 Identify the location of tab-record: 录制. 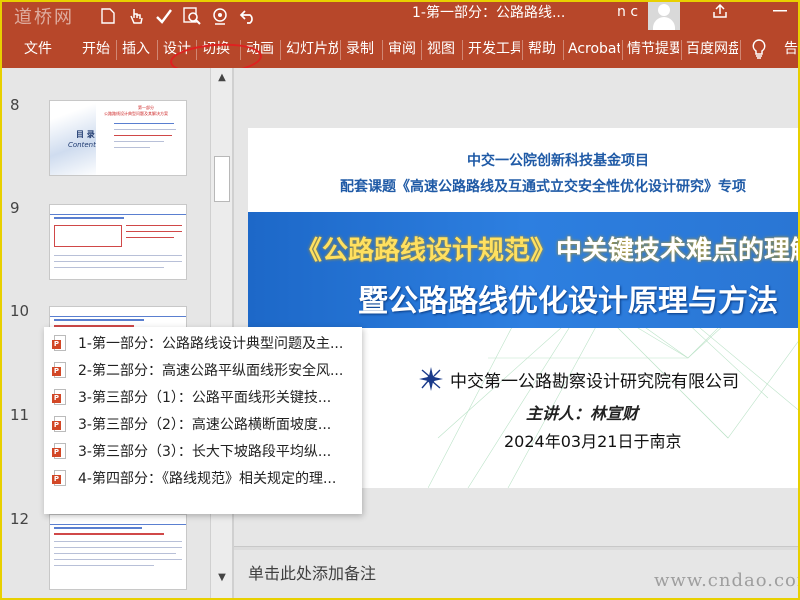
(360, 50).